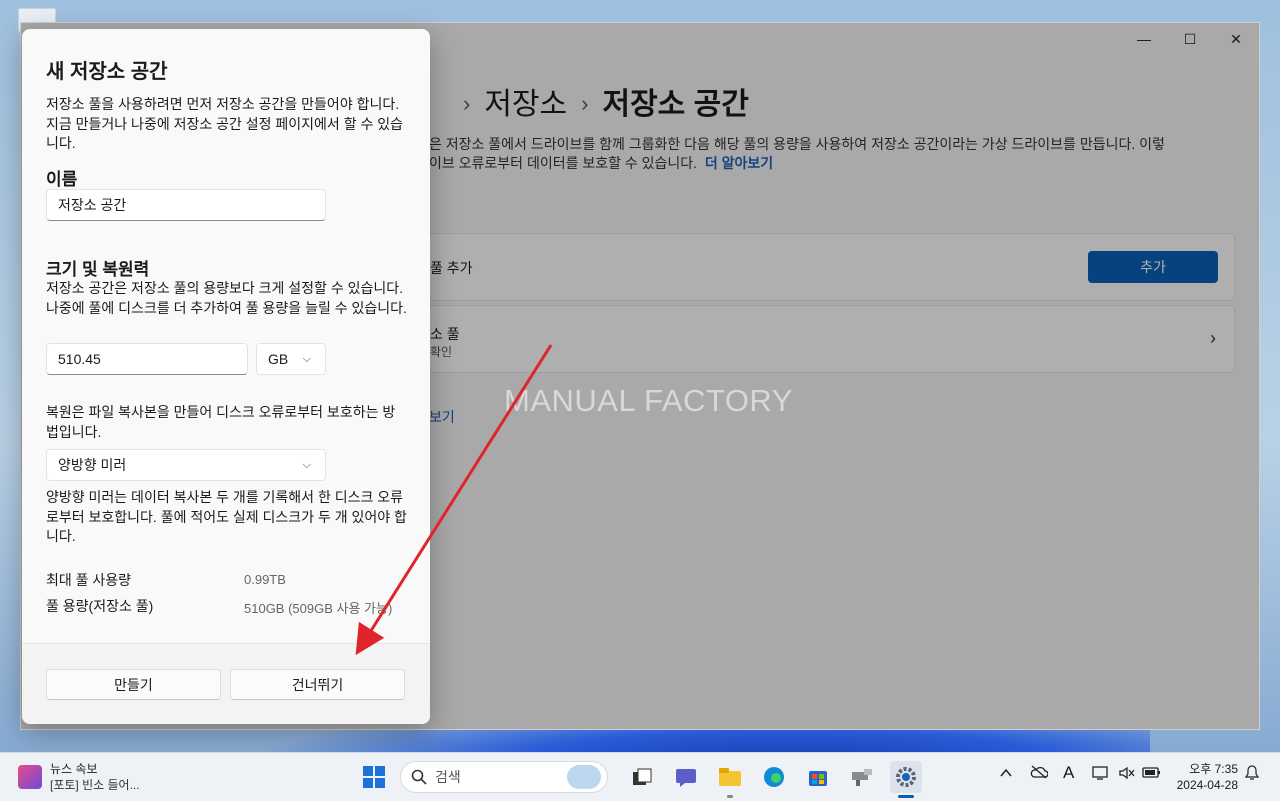  Describe the element at coordinates (686, 777) in the screenshot. I see `chat-icon` at that location.